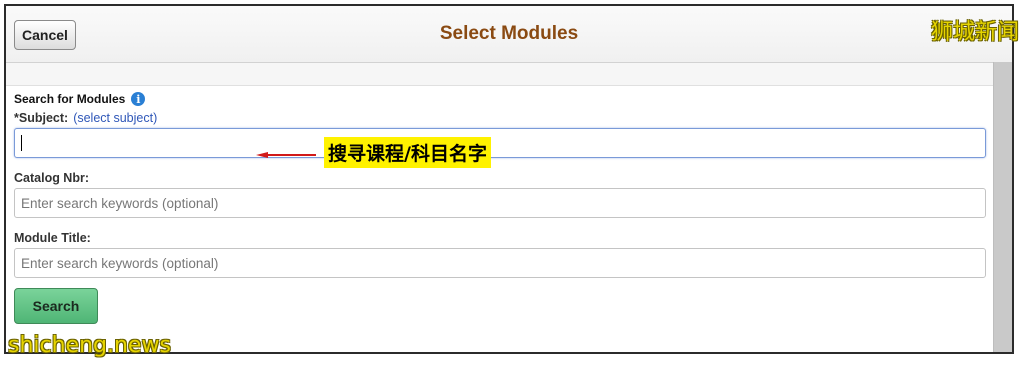 The width and height of the screenshot is (1021, 365). Describe the element at coordinates (500, 203) in the screenshot. I see `catalog-nbr-input: Enter search keywords (optional)` at that location.